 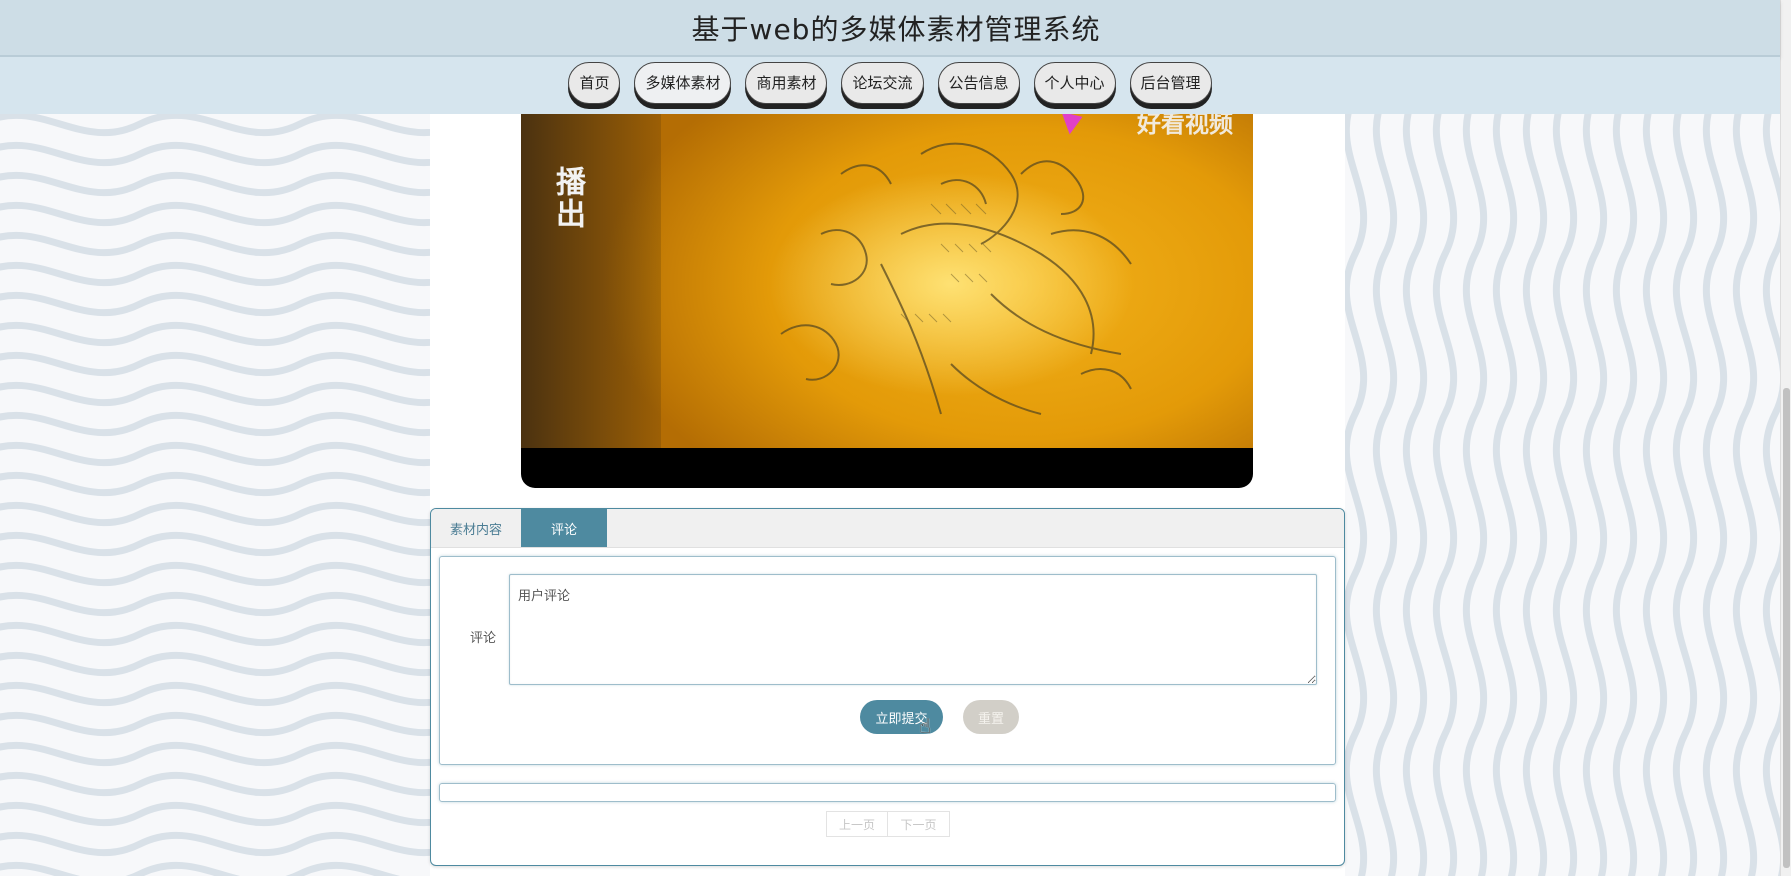 What do you see at coordinates (786, 82) in the screenshot?
I see `nav-item-commercial: 商用素材` at bounding box center [786, 82].